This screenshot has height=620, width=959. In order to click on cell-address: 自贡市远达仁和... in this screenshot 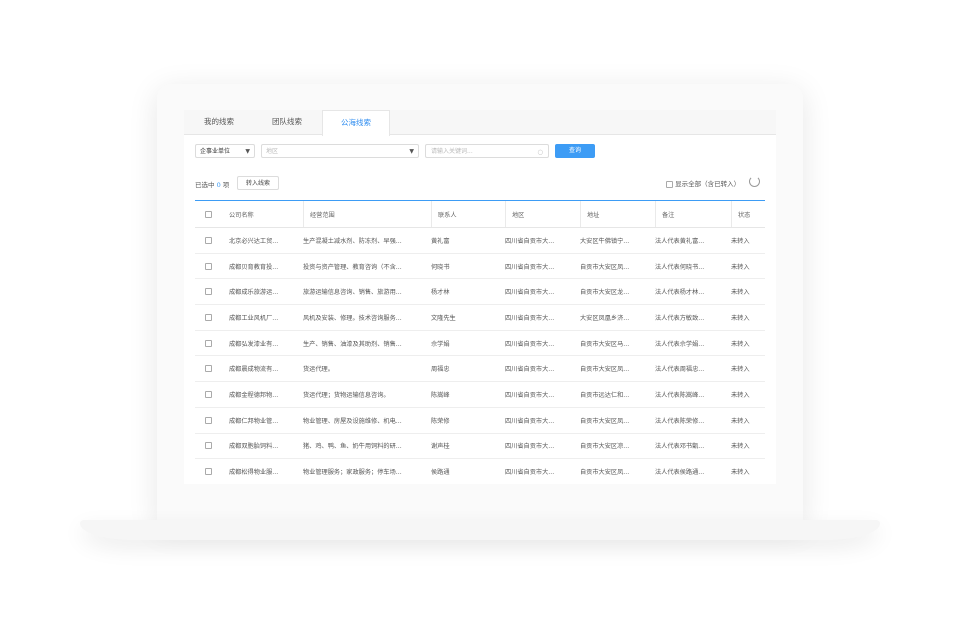, I will do `click(605, 395)`.